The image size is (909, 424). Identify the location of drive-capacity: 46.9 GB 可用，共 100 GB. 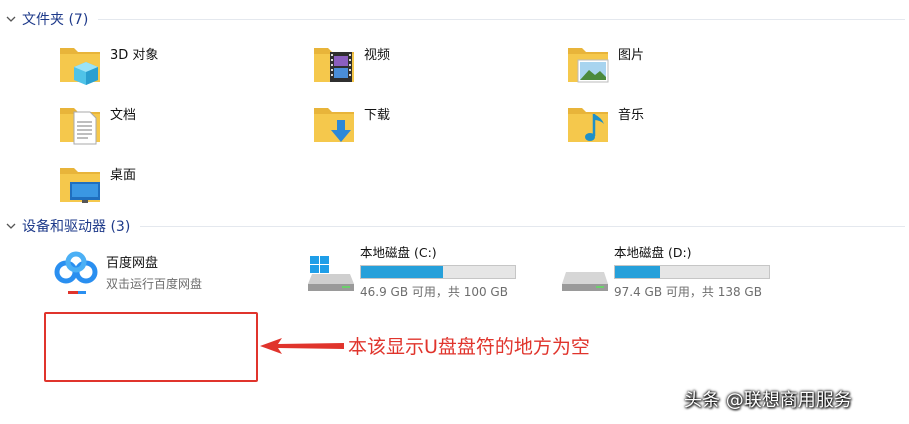
(434, 292).